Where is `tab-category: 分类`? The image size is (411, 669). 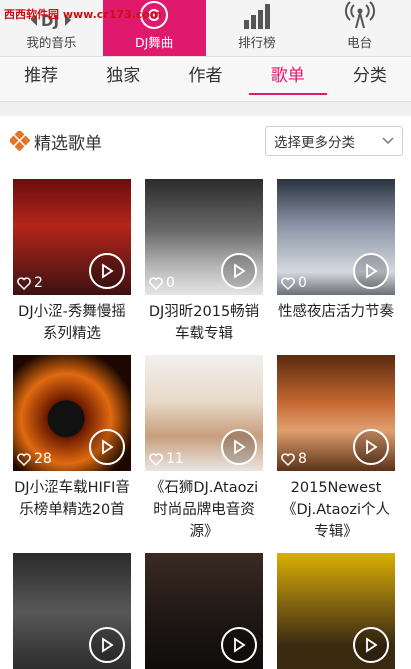 tab-category: 分类 is located at coordinates (370, 79).